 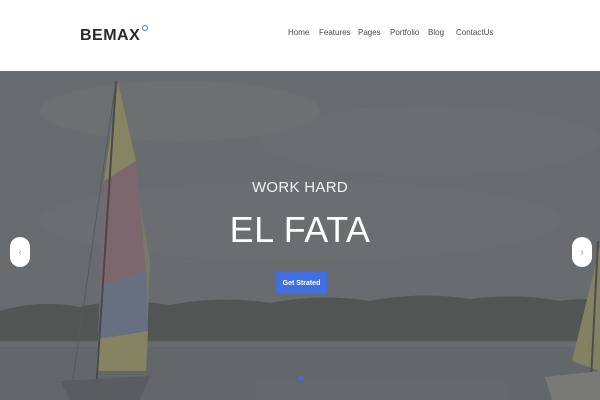 What do you see at coordinates (300, 229) in the screenshot?
I see `hero-title: EL FATA` at bounding box center [300, 229].